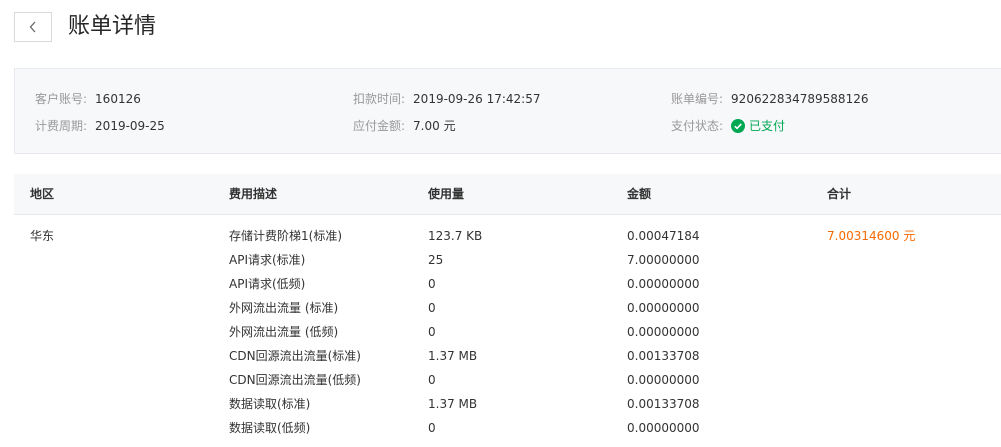 This screenshot has width=1001, height=447. What do you see at coordinates (253, 194) in the screenshot?
I see `column-header-description: 费用描述` at bounding box center [253, 194].